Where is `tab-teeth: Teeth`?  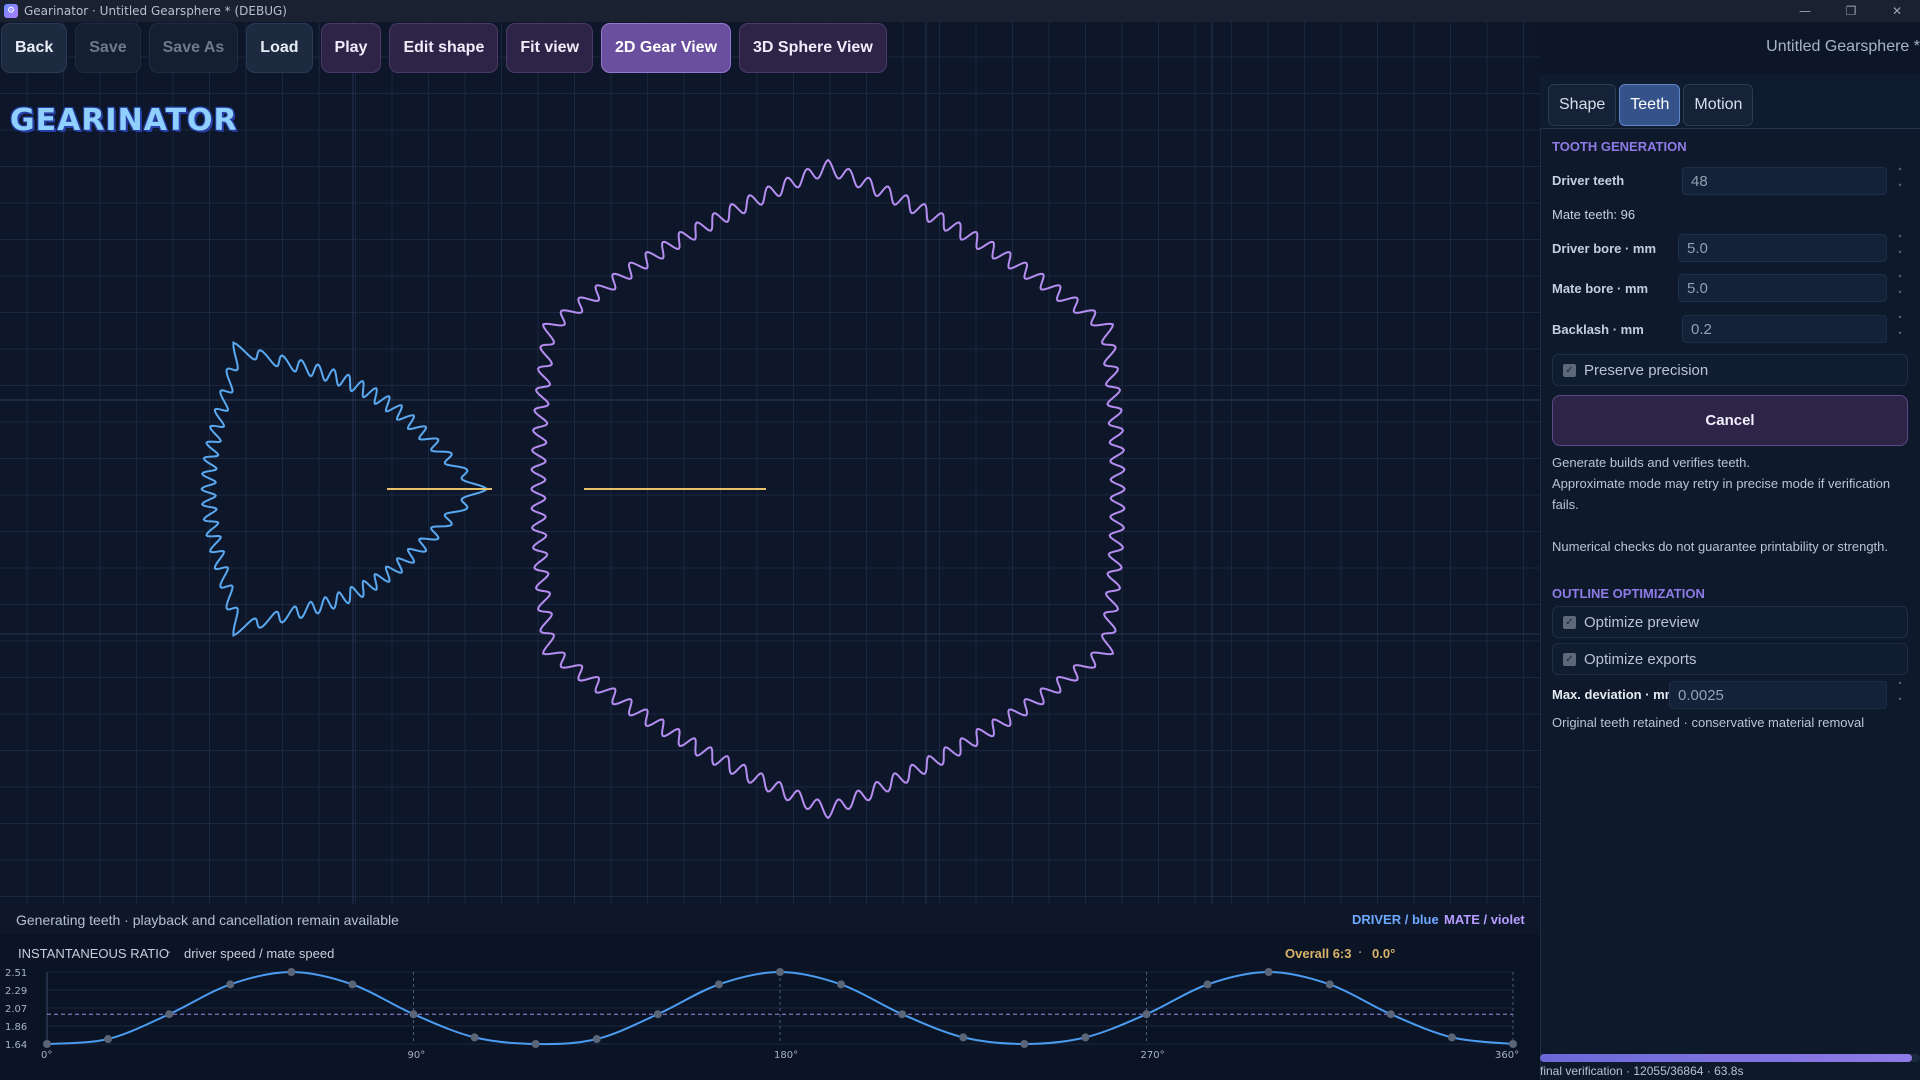 tab-teeth: Teeth is located at coordinates (1650, 105).